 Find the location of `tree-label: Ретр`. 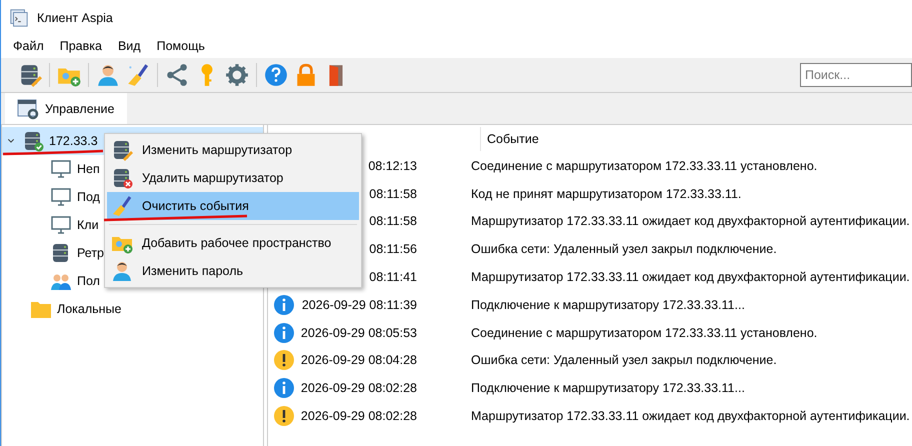

tree-label: Ретр is located at coordinates (90, 253).